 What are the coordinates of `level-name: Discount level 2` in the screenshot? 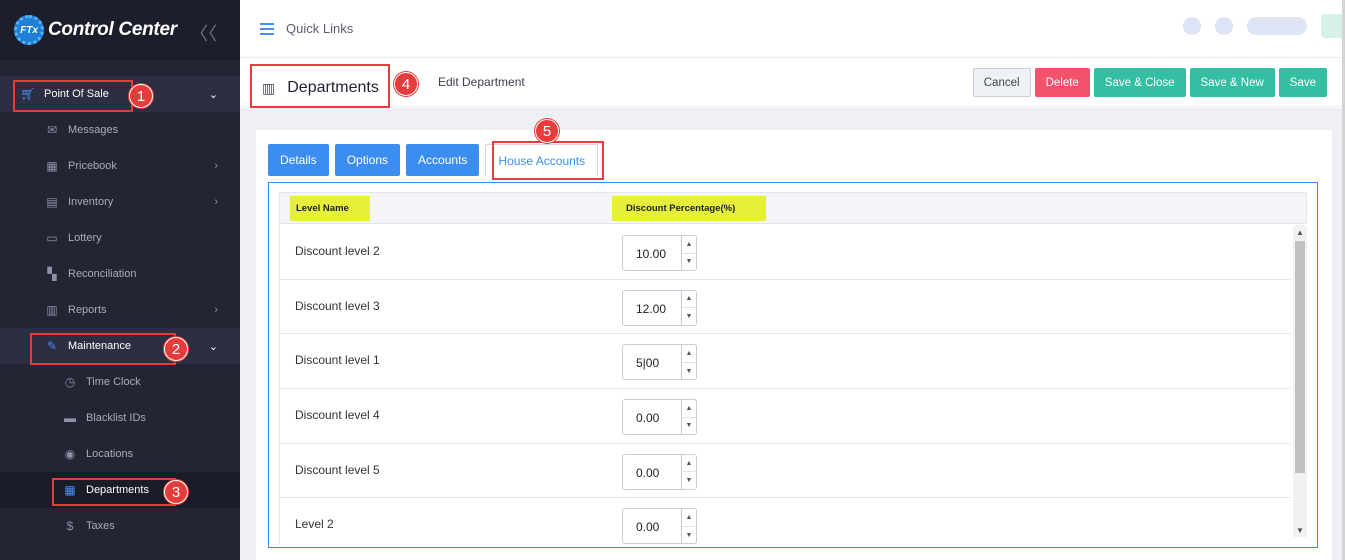 It's located at (337, 251).